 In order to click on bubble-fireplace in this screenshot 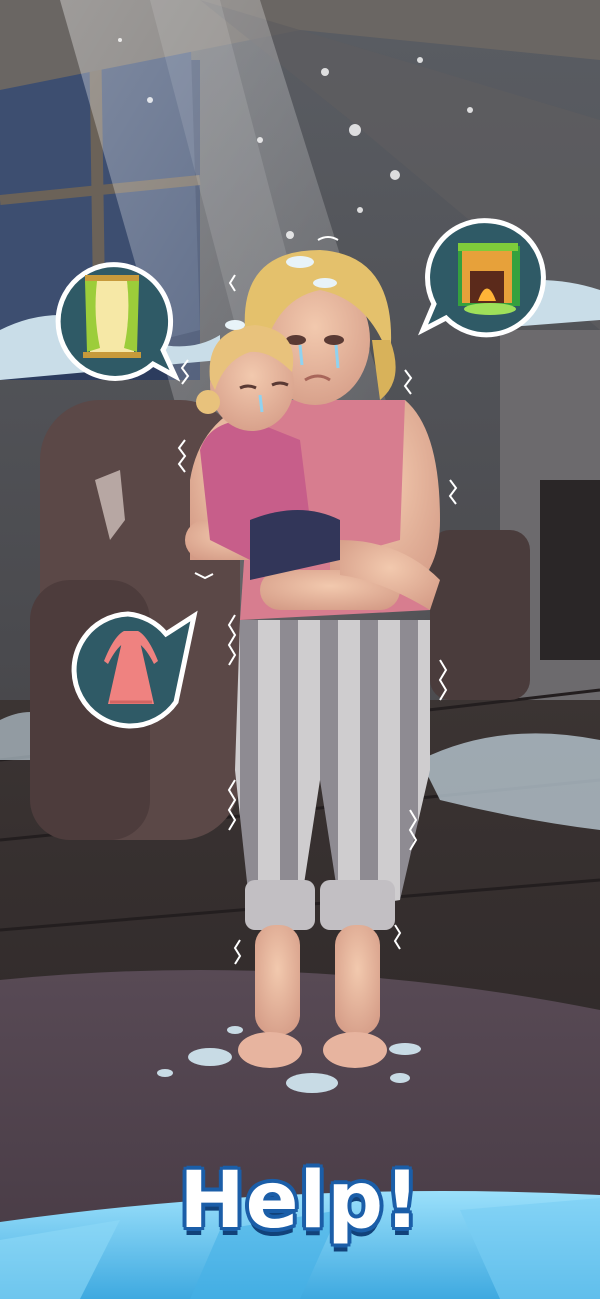, I will do `click(485, 277)`.